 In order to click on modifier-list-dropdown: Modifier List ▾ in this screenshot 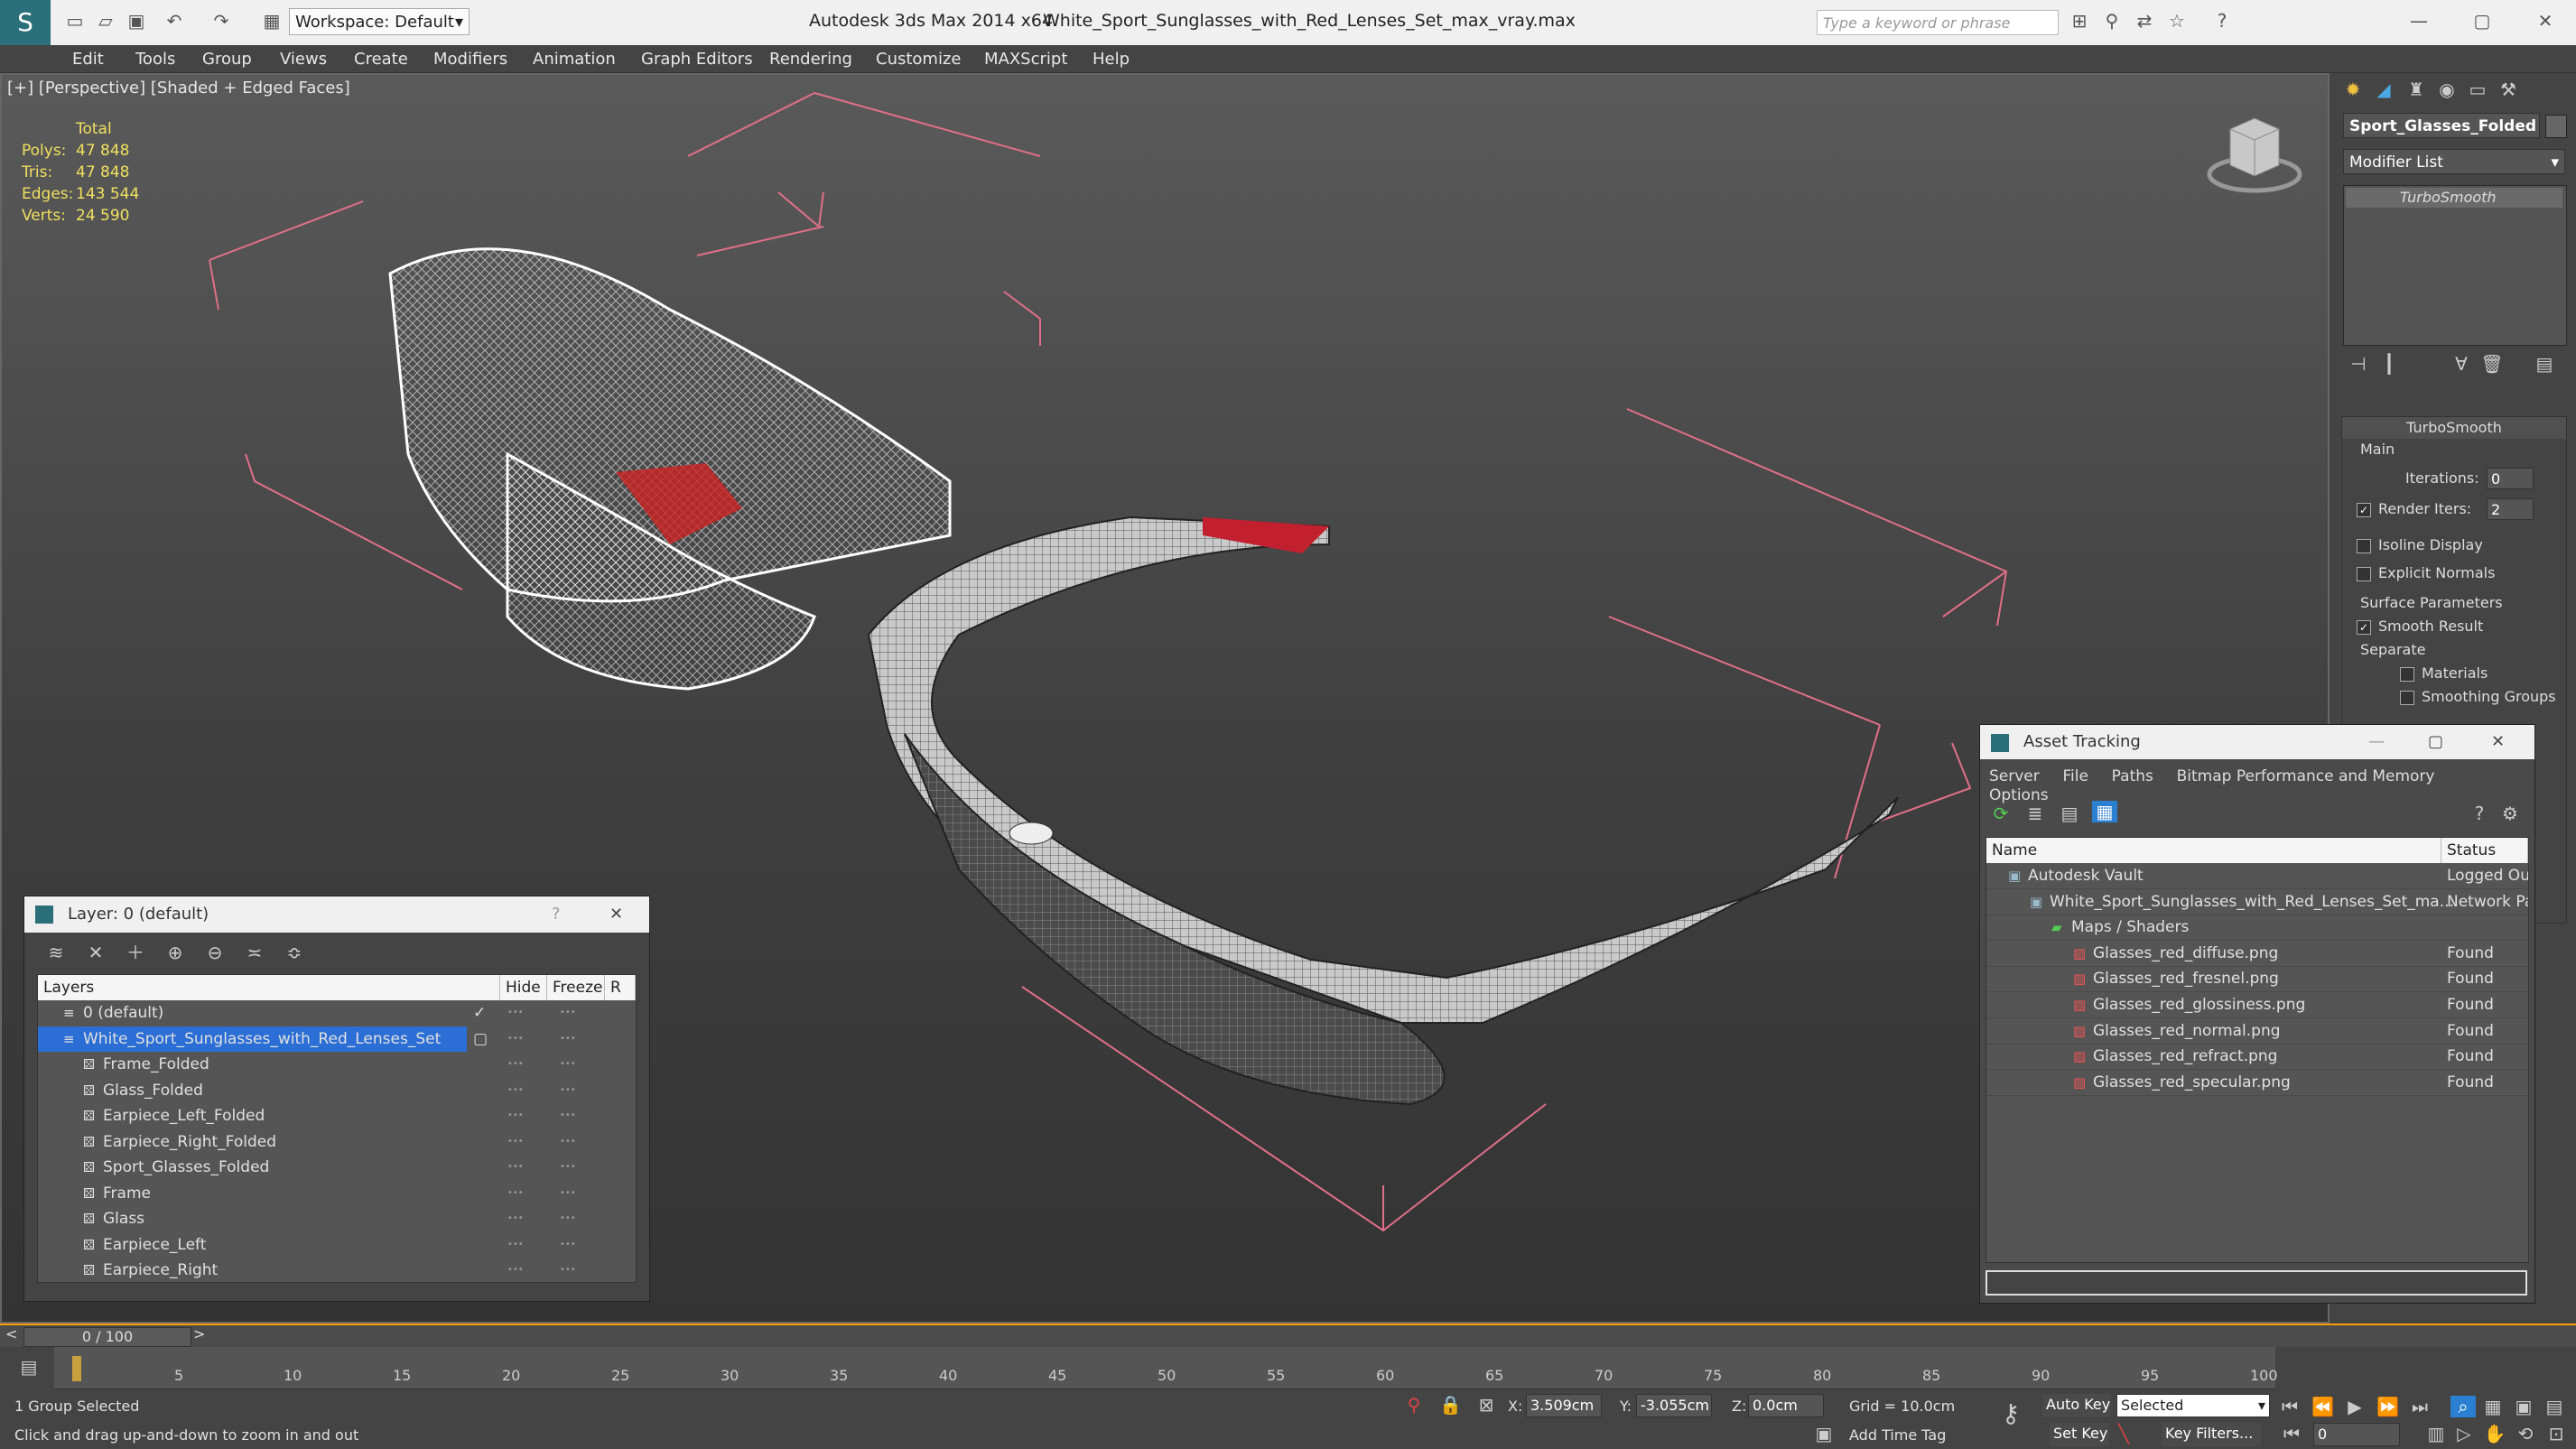, I will do `click(2454, 161)`.